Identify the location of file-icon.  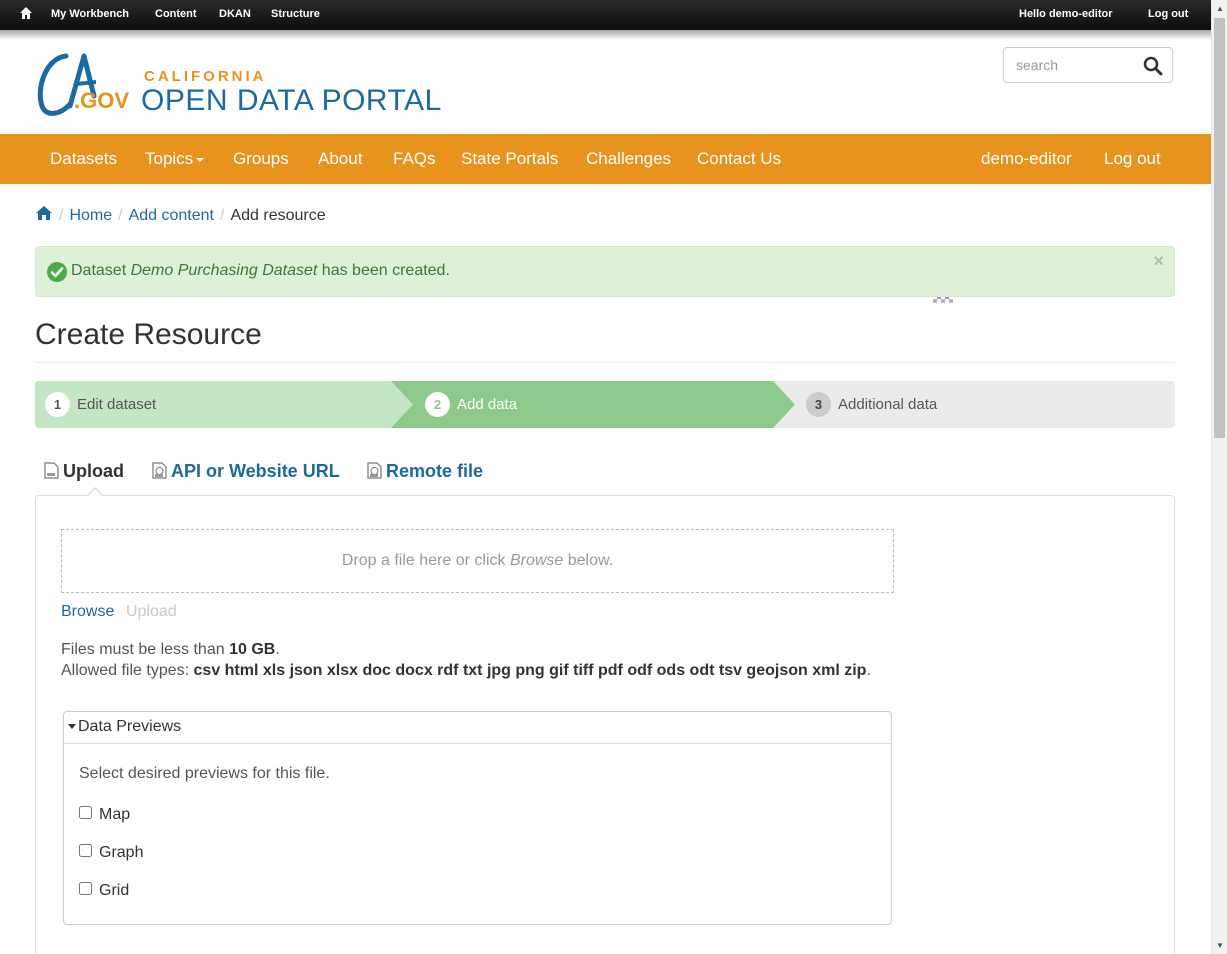
(51, 470).